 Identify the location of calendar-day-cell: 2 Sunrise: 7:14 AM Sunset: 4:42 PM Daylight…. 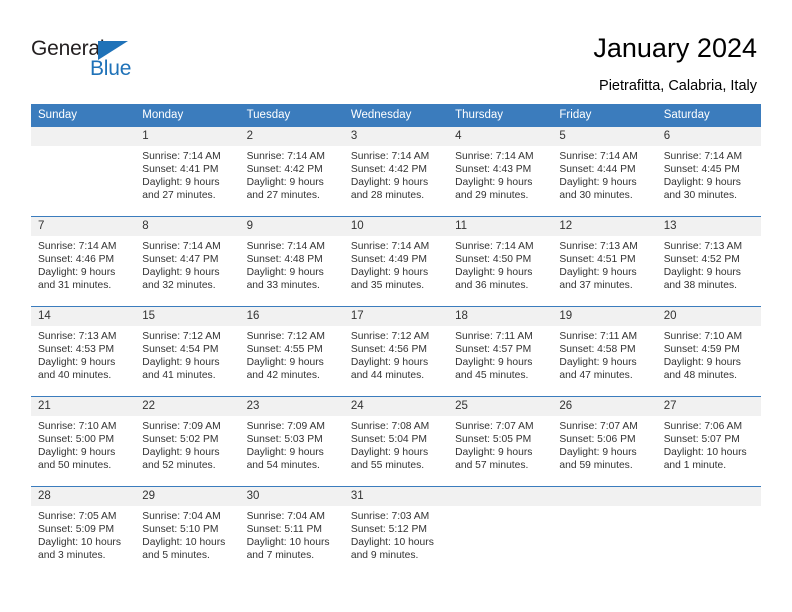
(291, 171).